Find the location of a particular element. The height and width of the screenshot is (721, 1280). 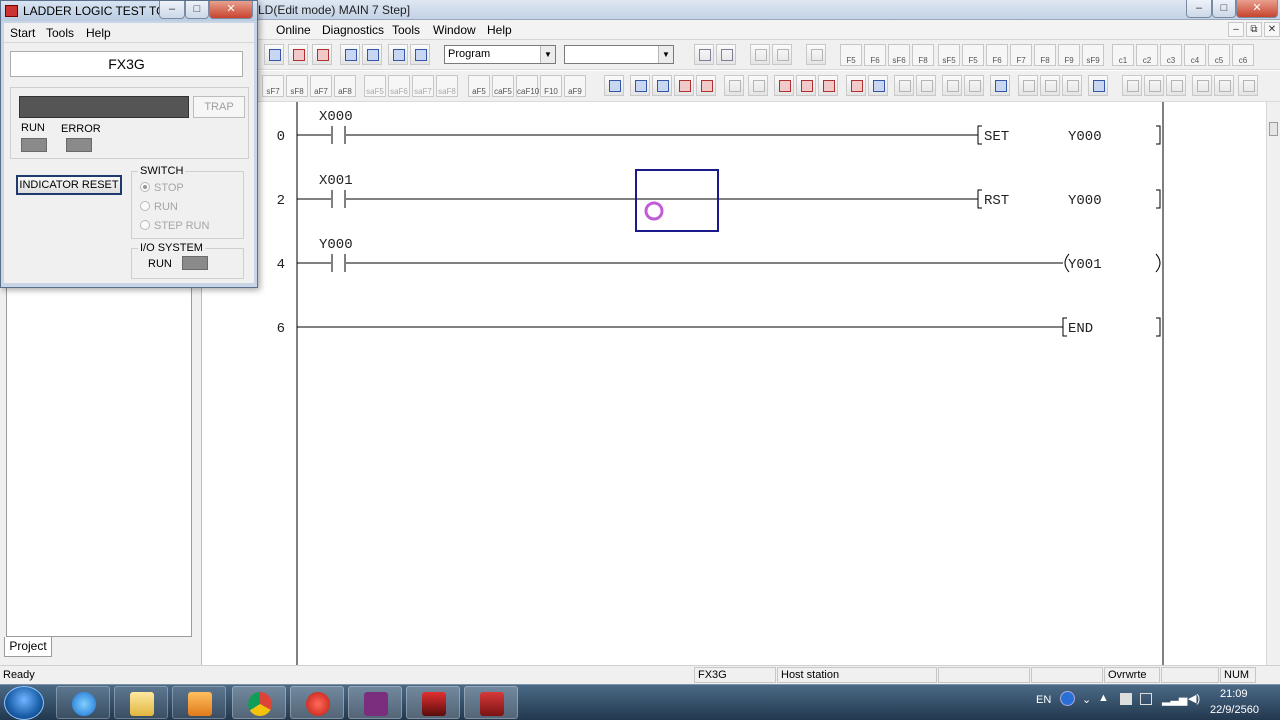

fkey-invert: caF10 is located at coordinates (527, 86).